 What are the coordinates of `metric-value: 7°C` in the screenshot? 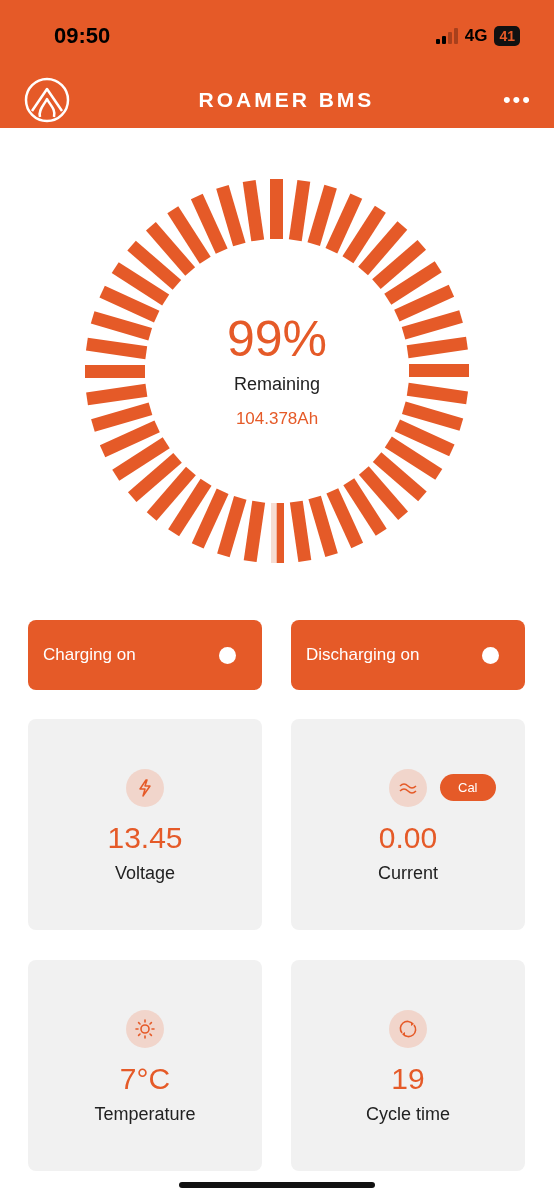 It's located at (145, 1079).